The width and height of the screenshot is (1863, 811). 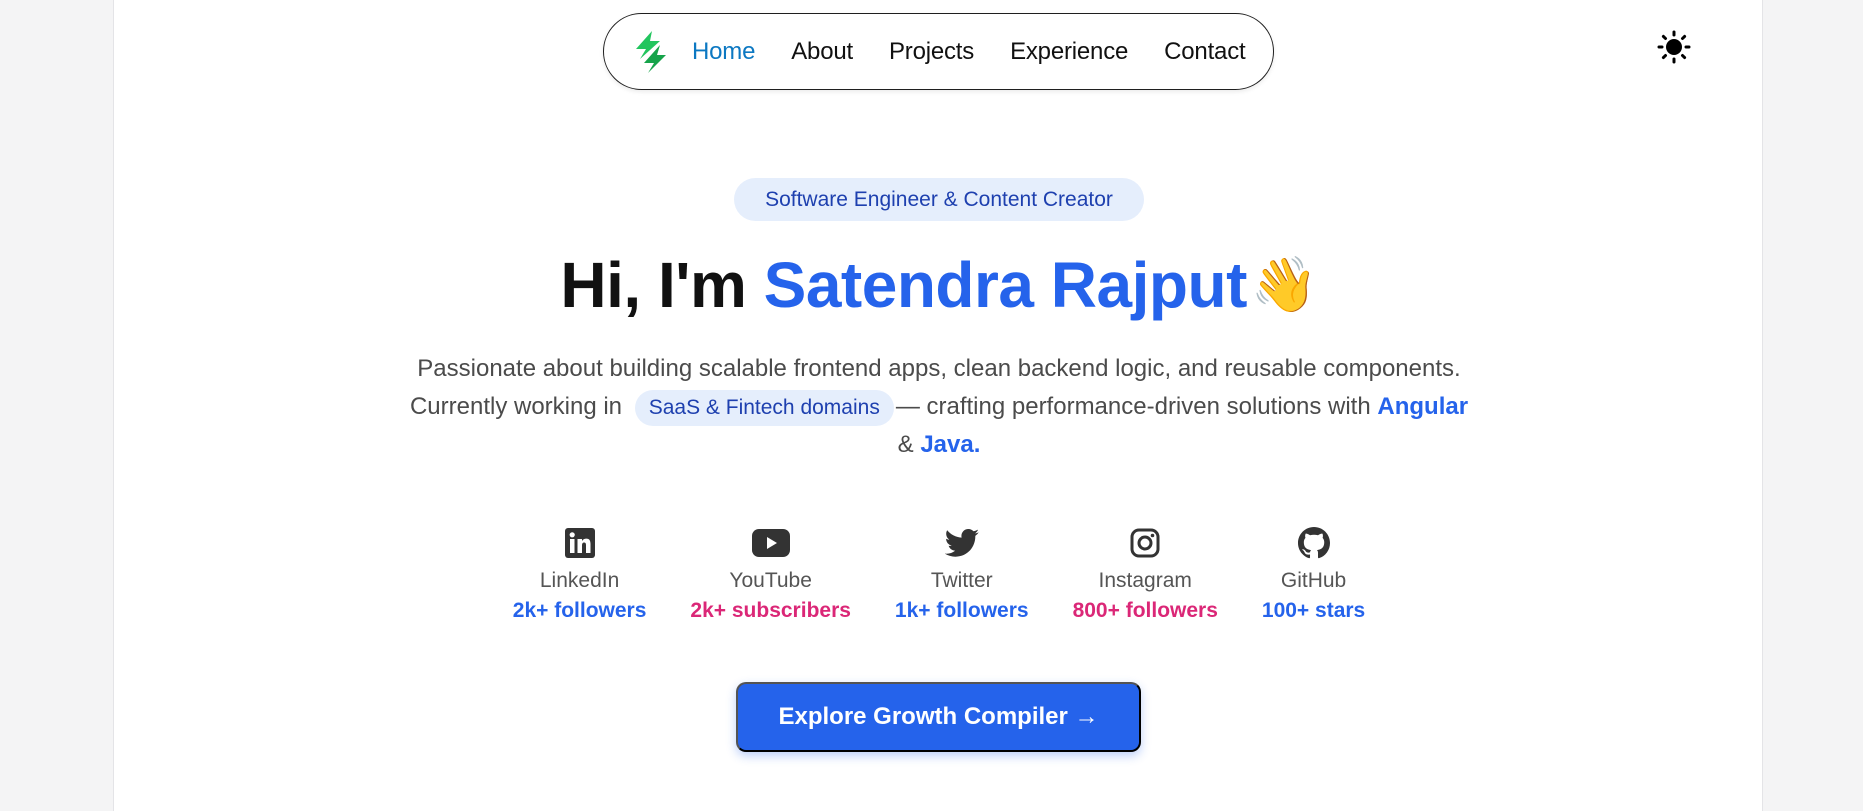 I want to click on hero-headline: Hi, I'm Satendra Rajput👋, so click(x=939, y=285).